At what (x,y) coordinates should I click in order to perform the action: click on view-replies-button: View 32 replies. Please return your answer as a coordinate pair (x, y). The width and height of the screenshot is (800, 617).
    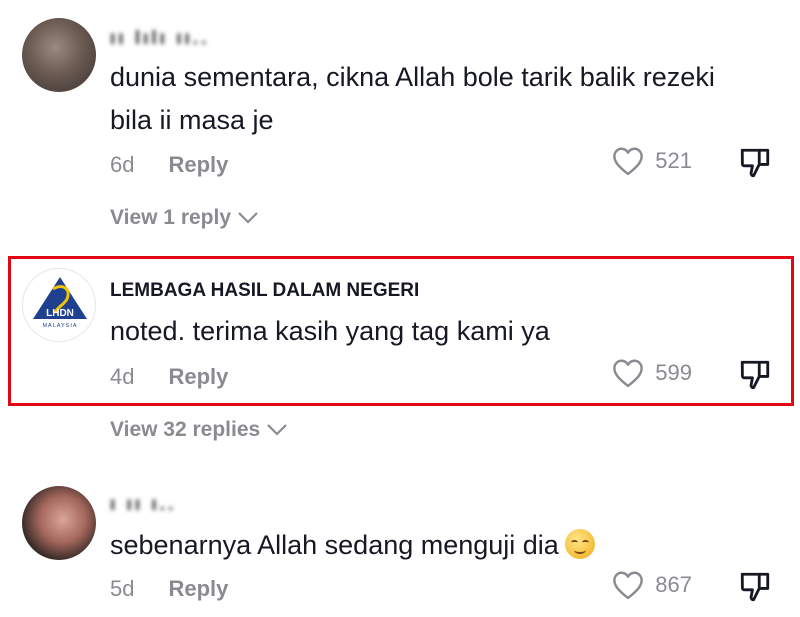
    Looking at the image, I should click on (199, 430).